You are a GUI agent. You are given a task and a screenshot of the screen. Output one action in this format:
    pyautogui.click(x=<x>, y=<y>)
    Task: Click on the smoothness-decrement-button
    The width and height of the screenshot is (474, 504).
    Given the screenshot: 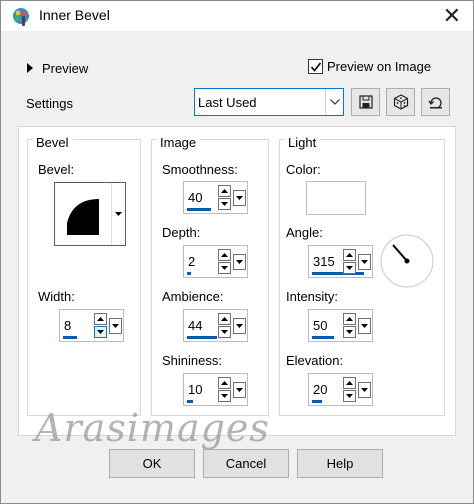 What is the action you would take?
    pyautogui.click(x=224, y=204)
    